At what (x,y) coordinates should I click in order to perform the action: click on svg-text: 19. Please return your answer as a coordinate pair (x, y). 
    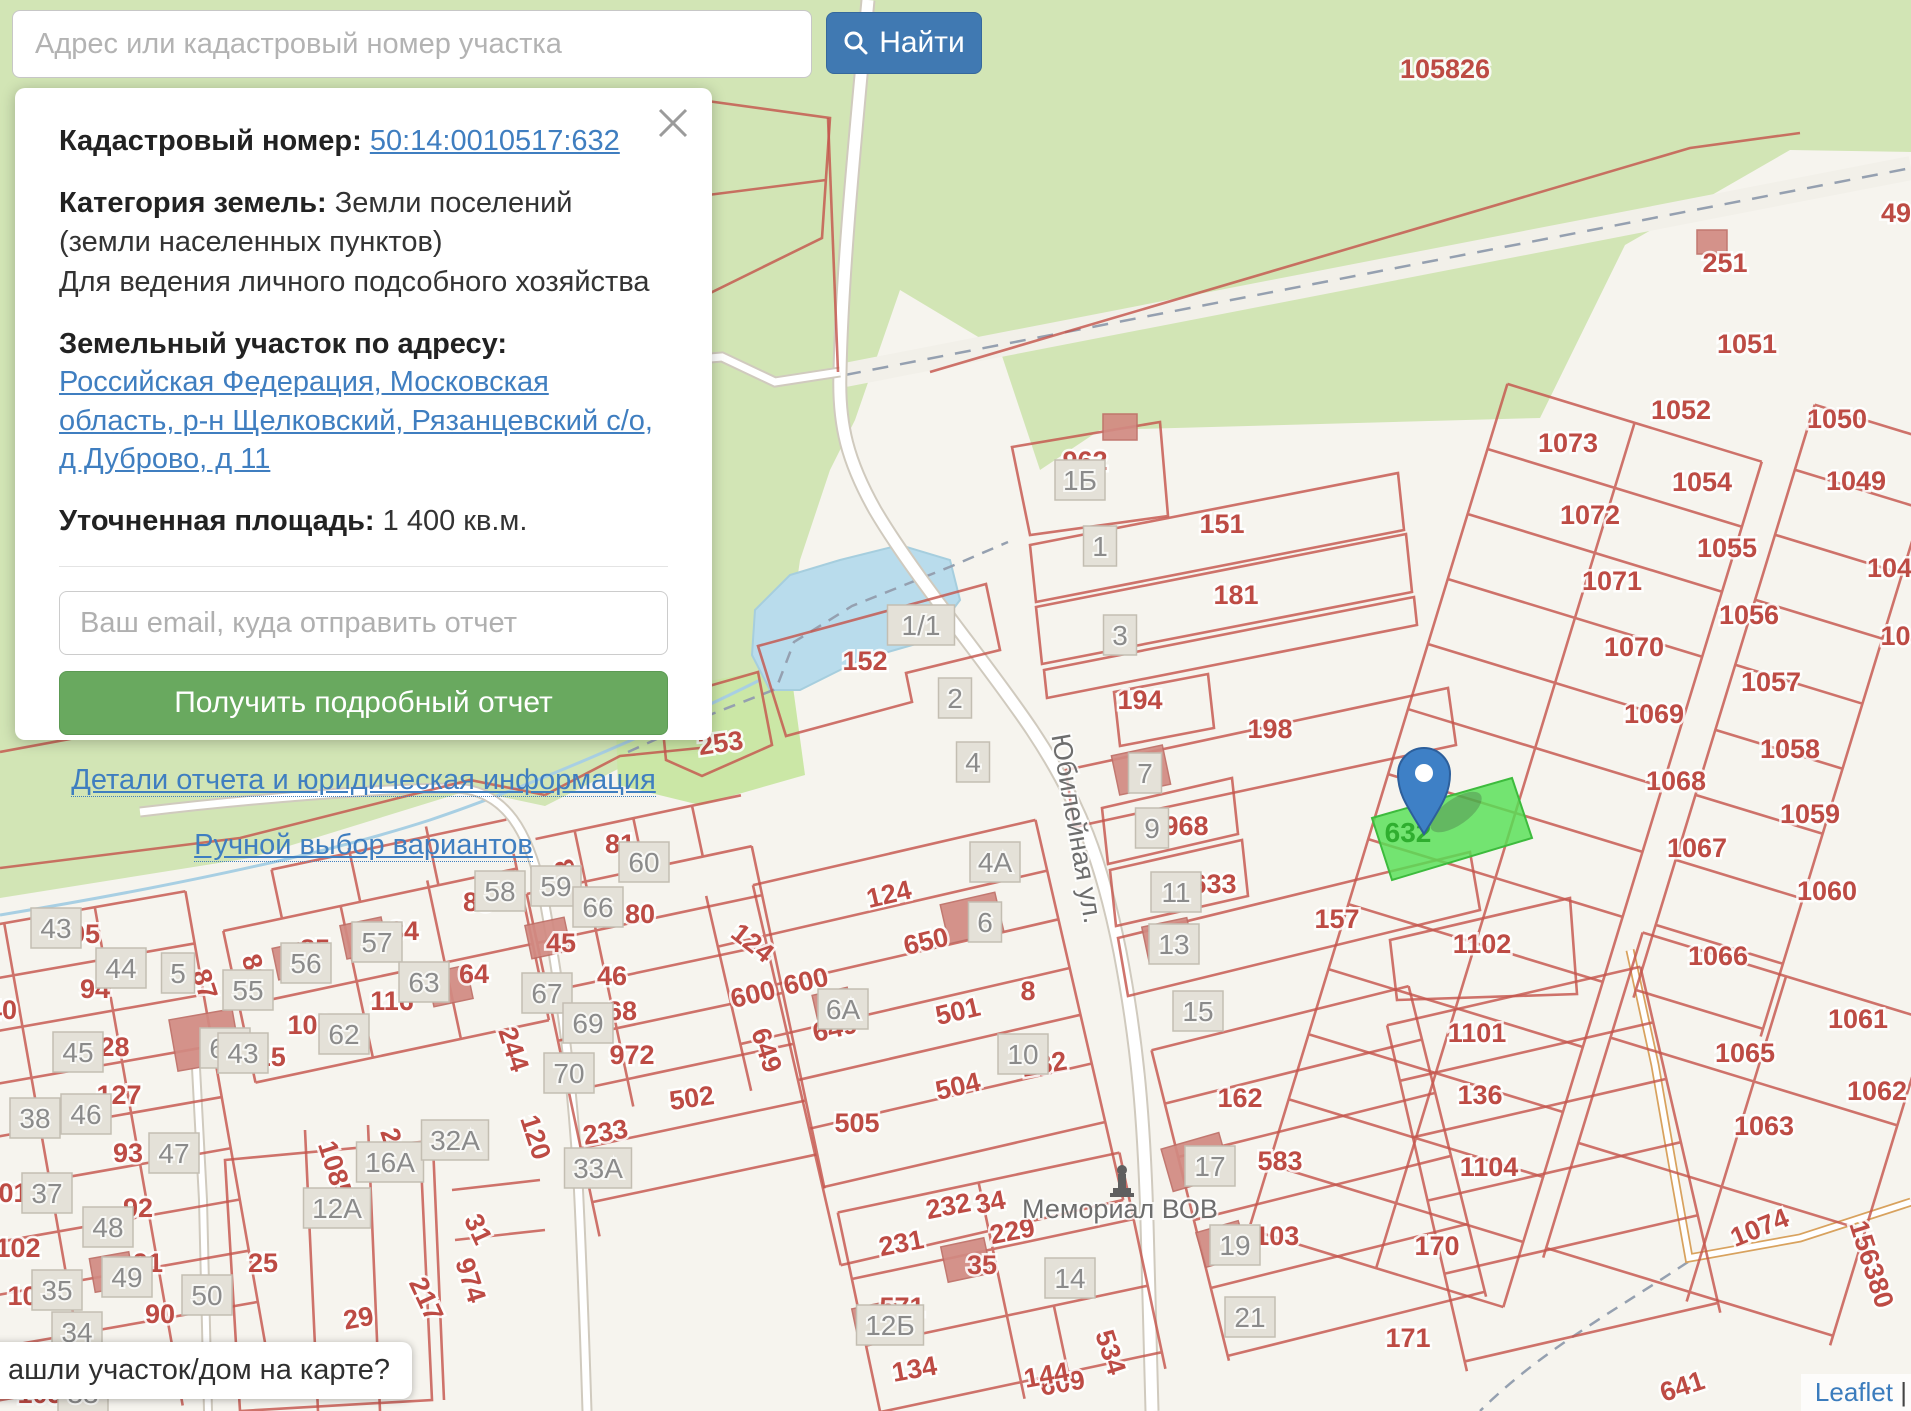
    Looking at the image, I should click on (1234, 1245).